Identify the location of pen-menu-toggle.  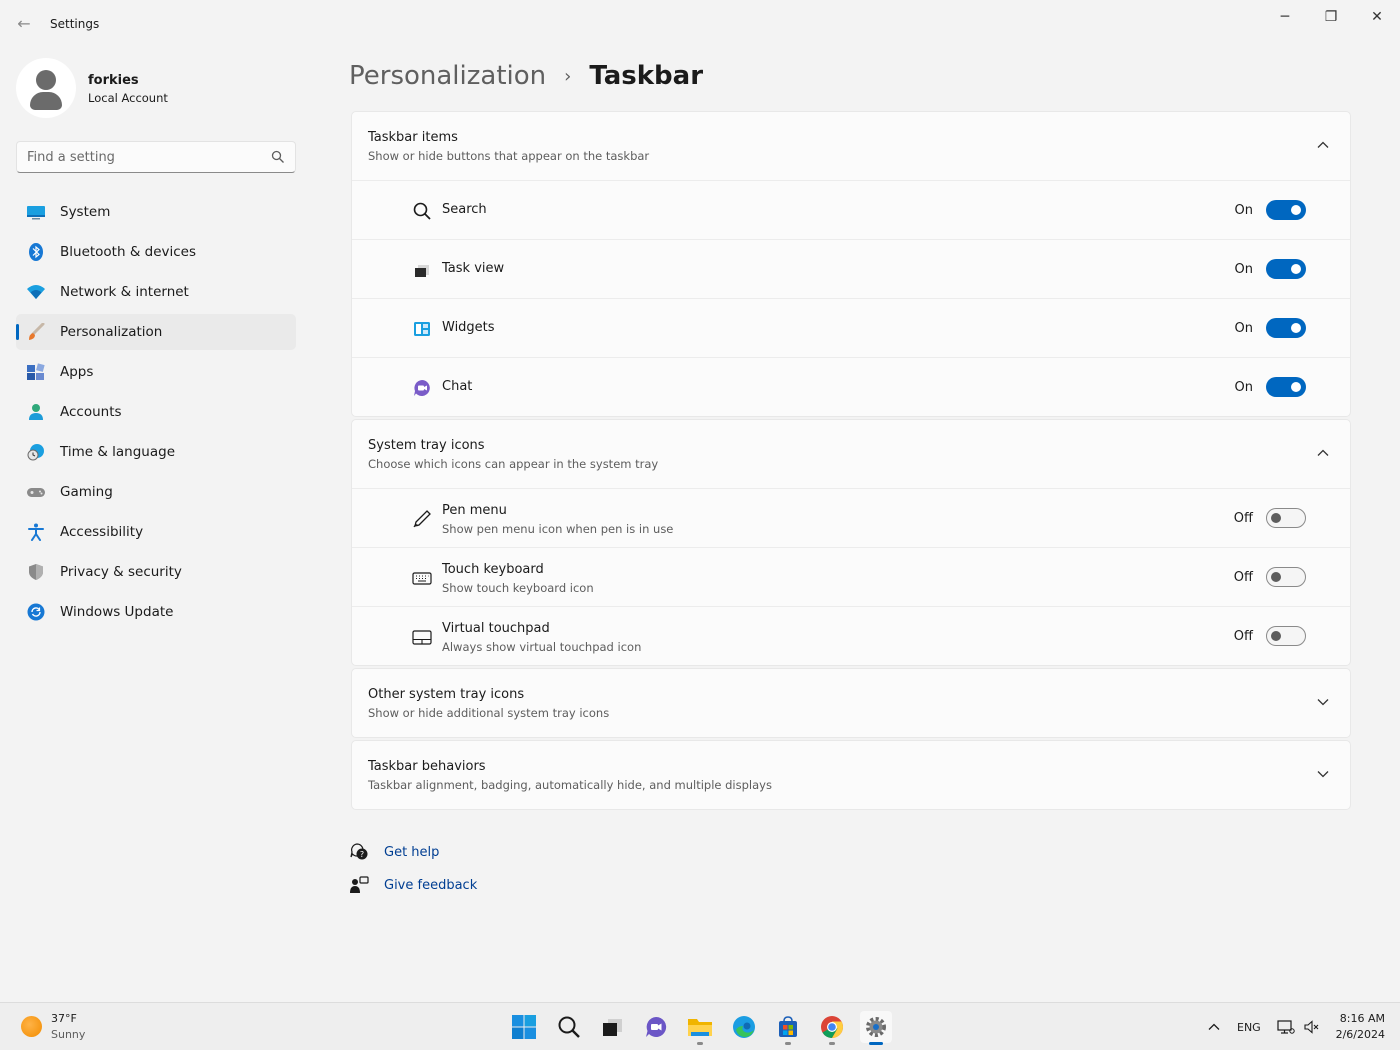
(1286, 518).